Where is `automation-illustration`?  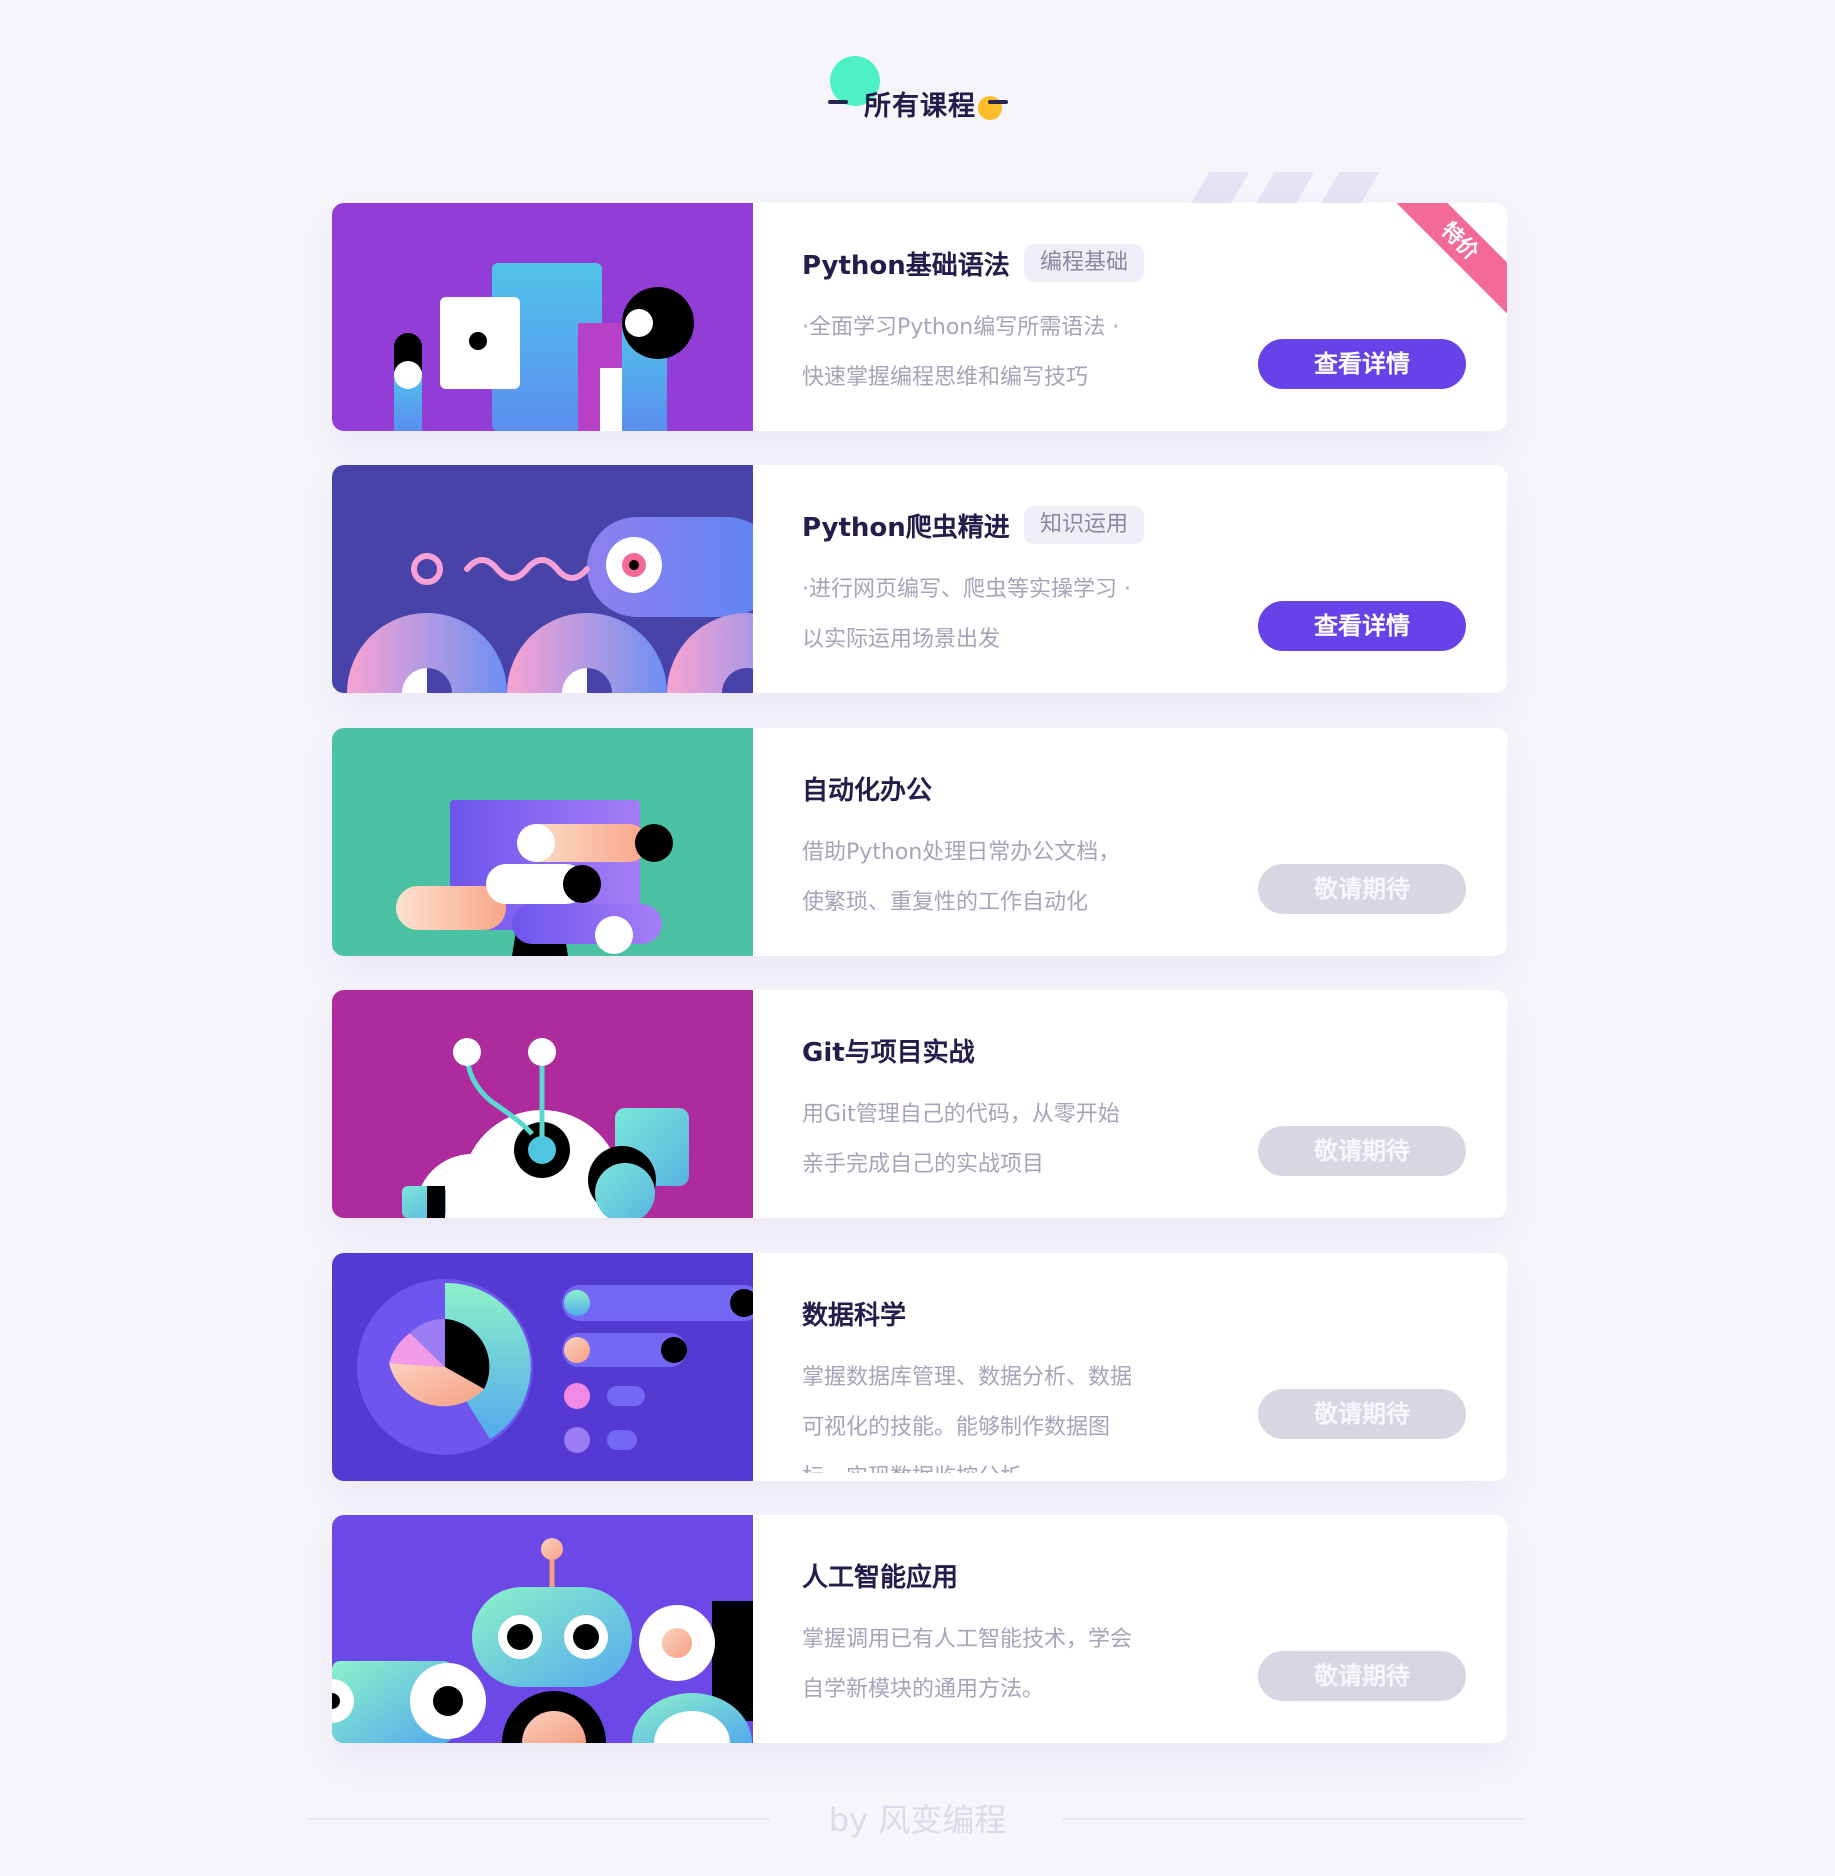
automation-illustration is located at coordinates (542, 842).